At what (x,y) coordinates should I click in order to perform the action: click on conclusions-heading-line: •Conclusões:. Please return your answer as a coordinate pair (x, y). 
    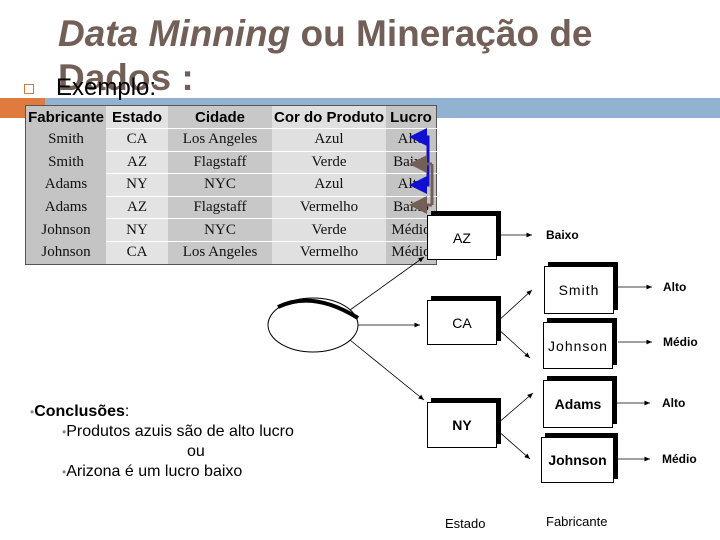
    Looking at the image, I should click on (79, 412).